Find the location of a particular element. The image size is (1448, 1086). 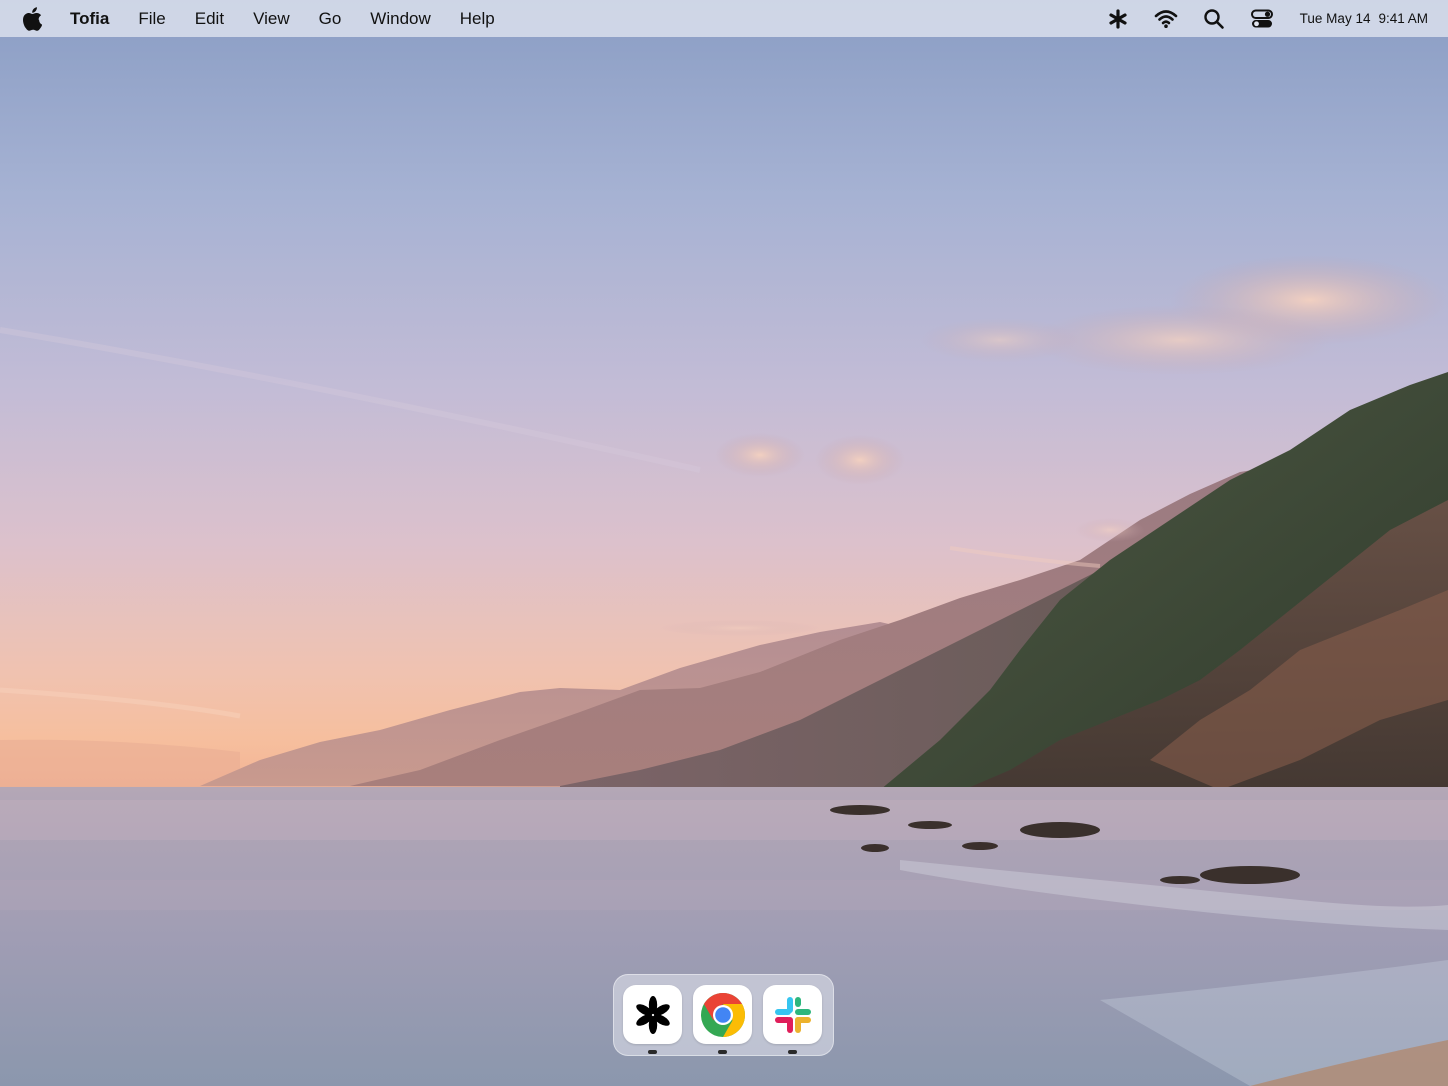

dock is located at coordinates (723, 1015).